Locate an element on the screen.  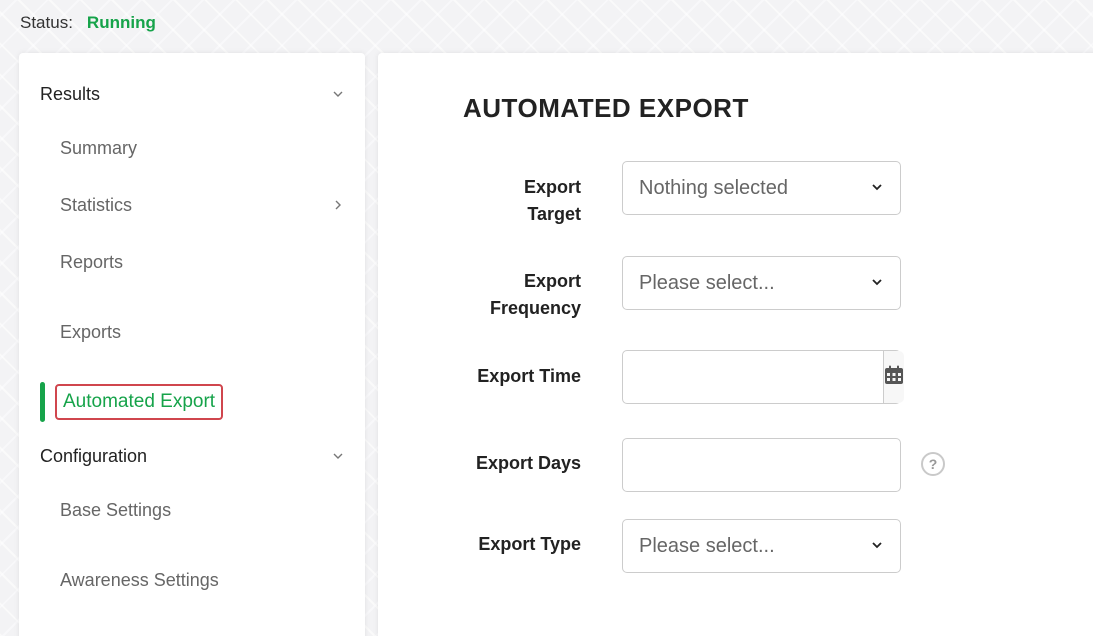
help-icon: ? is located at coordinates (933, 464).